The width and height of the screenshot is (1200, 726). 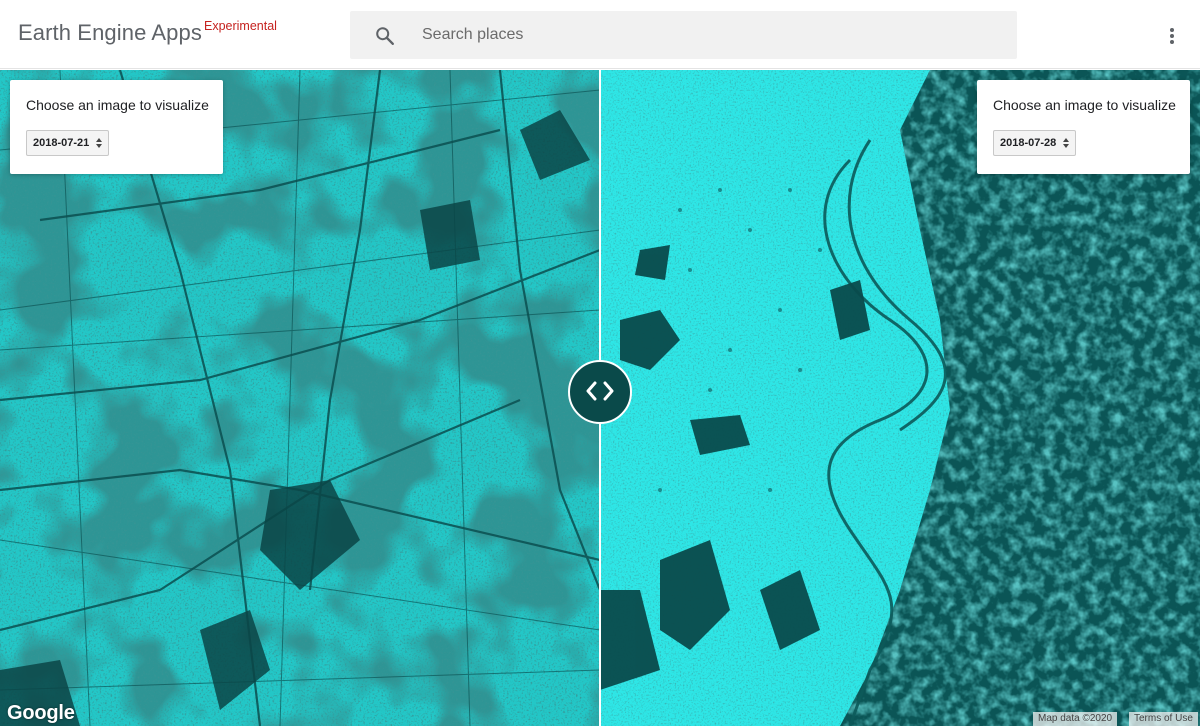 What do you see at coordinates (712, 35) in the screenshot?
I see `search-input` at bounding box center [712, 35].